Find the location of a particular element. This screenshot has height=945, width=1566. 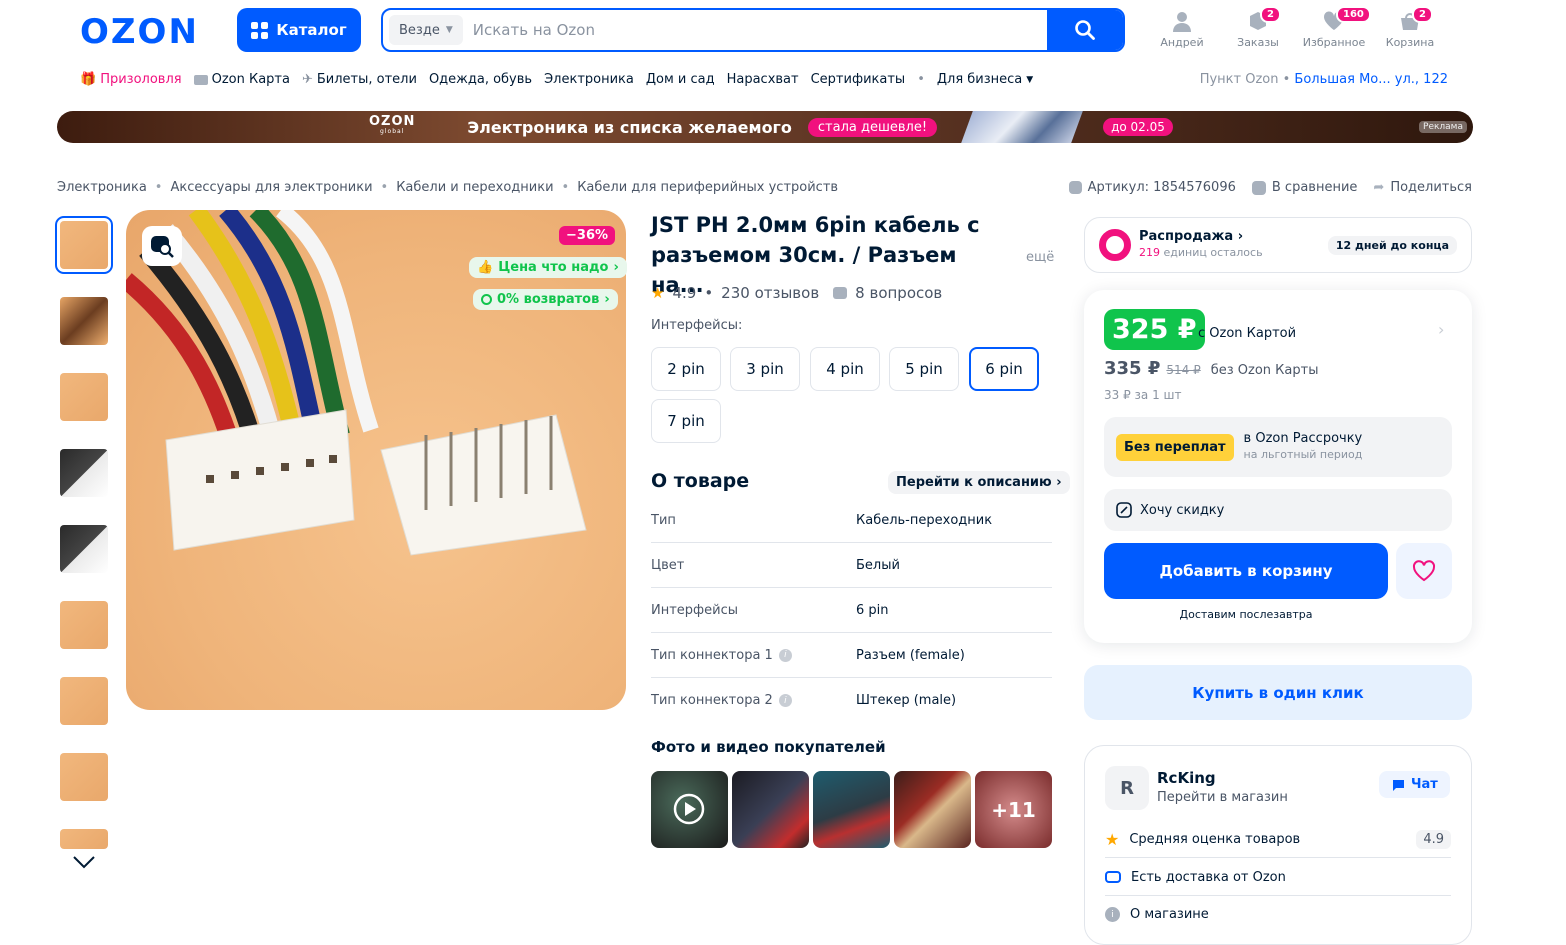

pickup-point: Пункт Ozon • Большая Мо... ул., 122 is located at coordinates (1324, 79).